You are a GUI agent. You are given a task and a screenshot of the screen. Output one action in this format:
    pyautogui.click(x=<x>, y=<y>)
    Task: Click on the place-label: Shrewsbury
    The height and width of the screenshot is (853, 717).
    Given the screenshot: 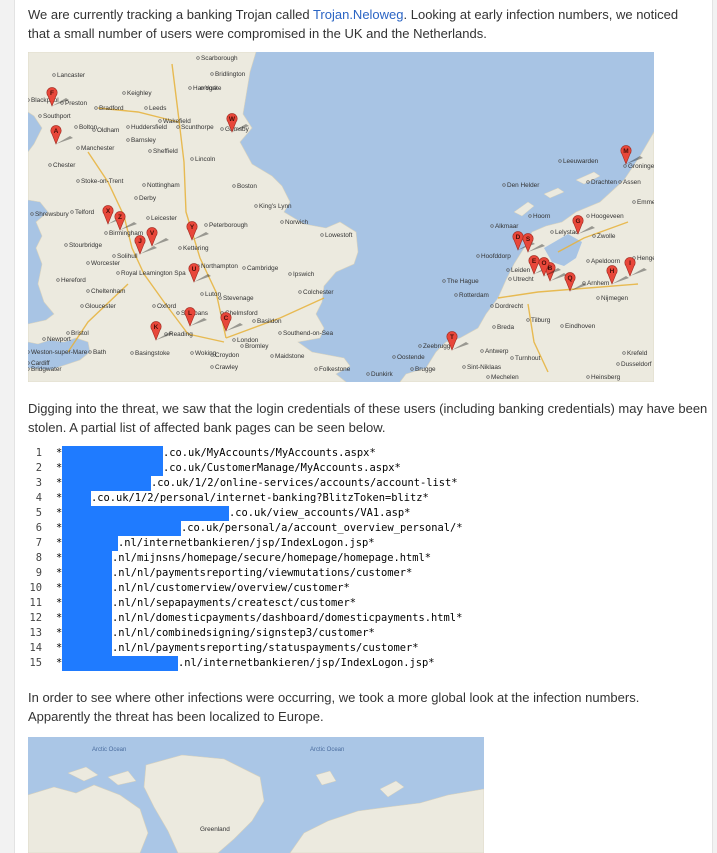 What is the action you would take?
    pyautogui.click(x=52, y=214)
    